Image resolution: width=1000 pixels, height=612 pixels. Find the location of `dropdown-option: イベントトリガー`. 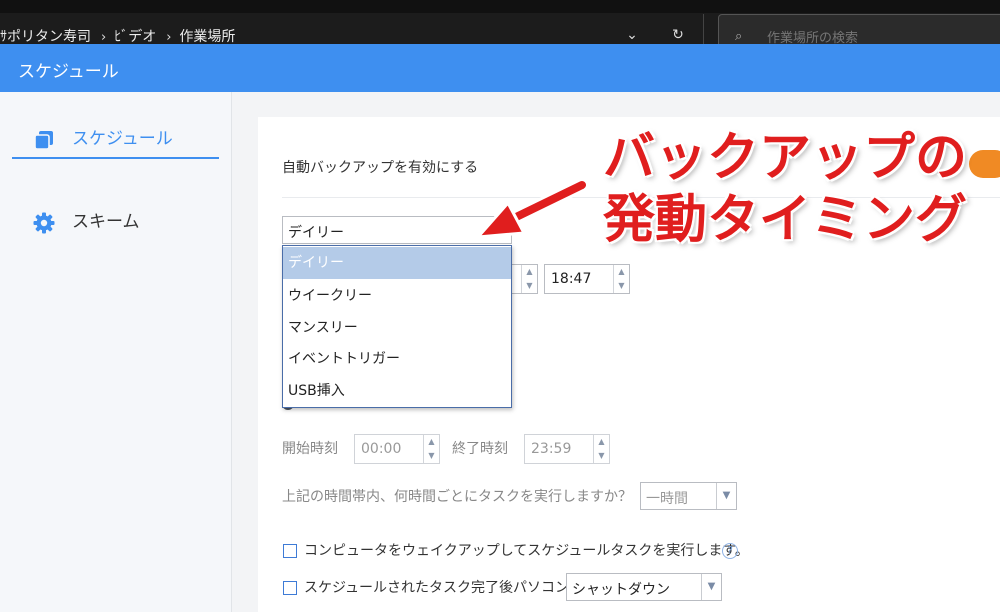

dropdown-option: イベントトリガー is located at coordinates (397, 359).